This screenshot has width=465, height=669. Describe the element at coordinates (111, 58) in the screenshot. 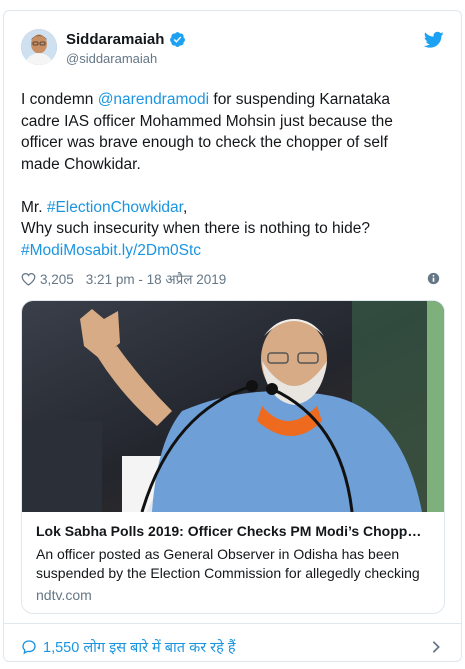

I see `author-handle: @siddaramaiah` at that location.